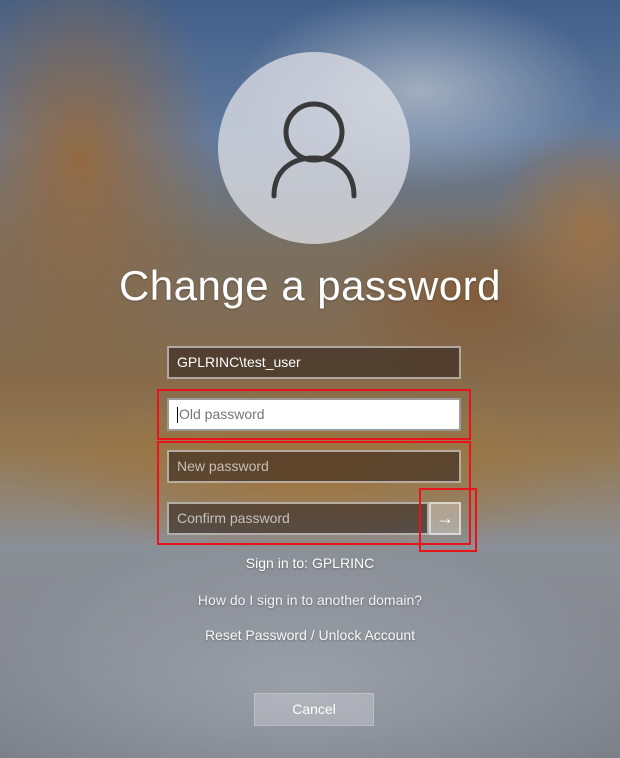 This screenshot has height=758, width=620. I want to click on page-title: Change a password, so click(310, 285).